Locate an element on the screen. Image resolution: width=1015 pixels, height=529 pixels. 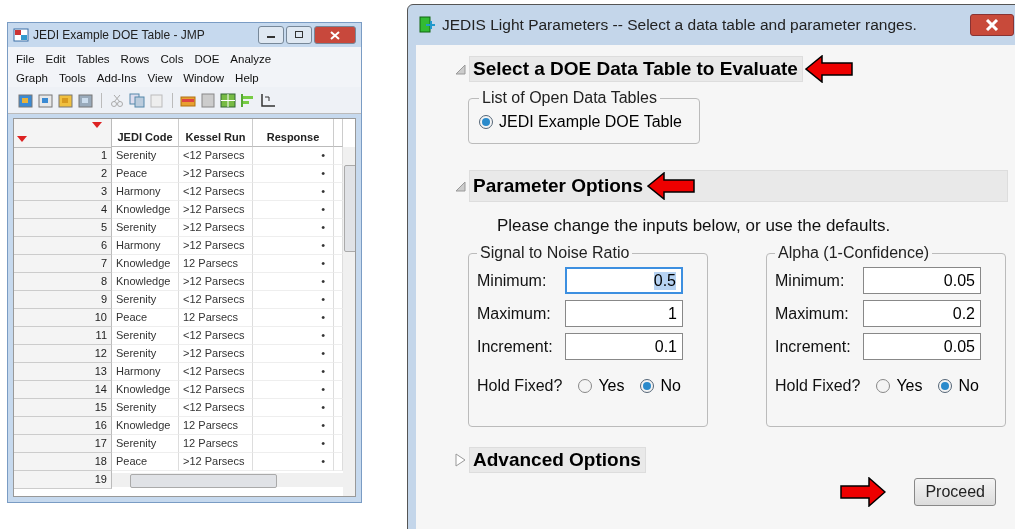
minimize-button is located at coordinates (271, 35).